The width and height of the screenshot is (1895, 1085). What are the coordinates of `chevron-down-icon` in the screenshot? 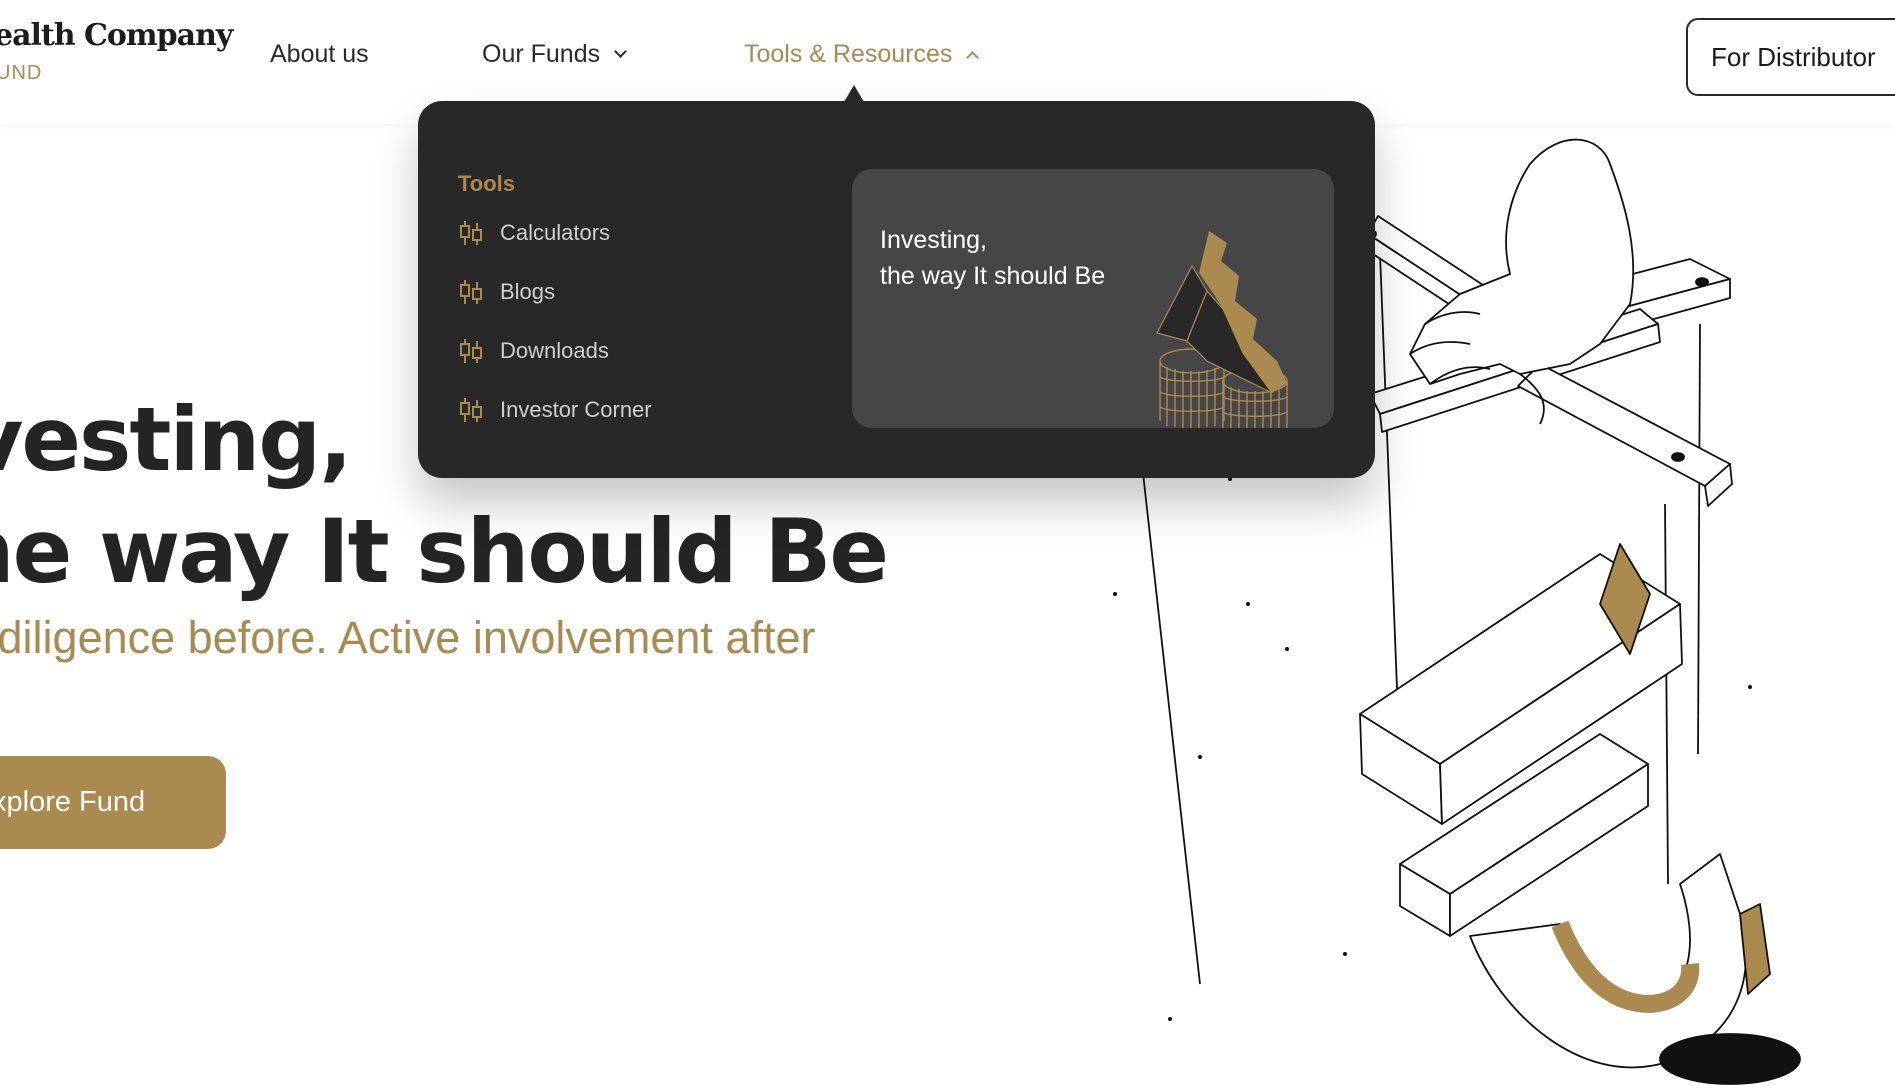 It's located at (620, 51).